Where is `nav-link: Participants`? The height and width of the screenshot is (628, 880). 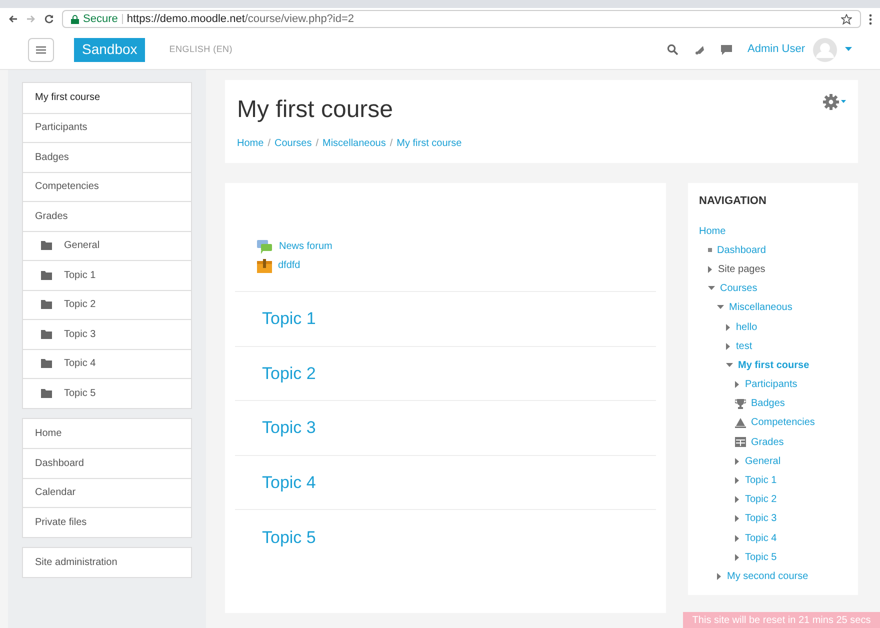 nav-link: Participants is located at coordinates (771, 384).